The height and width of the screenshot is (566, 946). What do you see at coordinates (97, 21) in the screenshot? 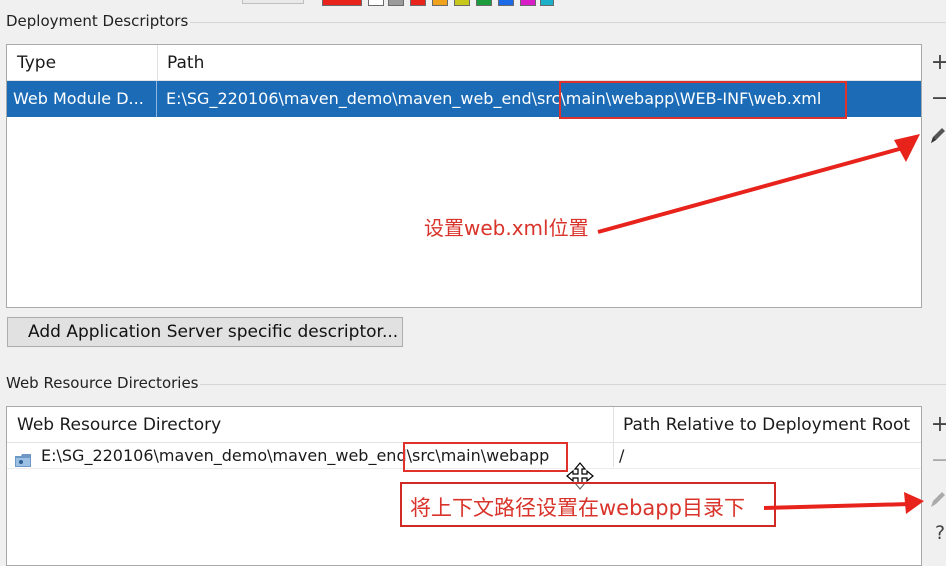
I see `deployment-descriptors-title: Deployment Descriptors` at bounding box center [97, 21].